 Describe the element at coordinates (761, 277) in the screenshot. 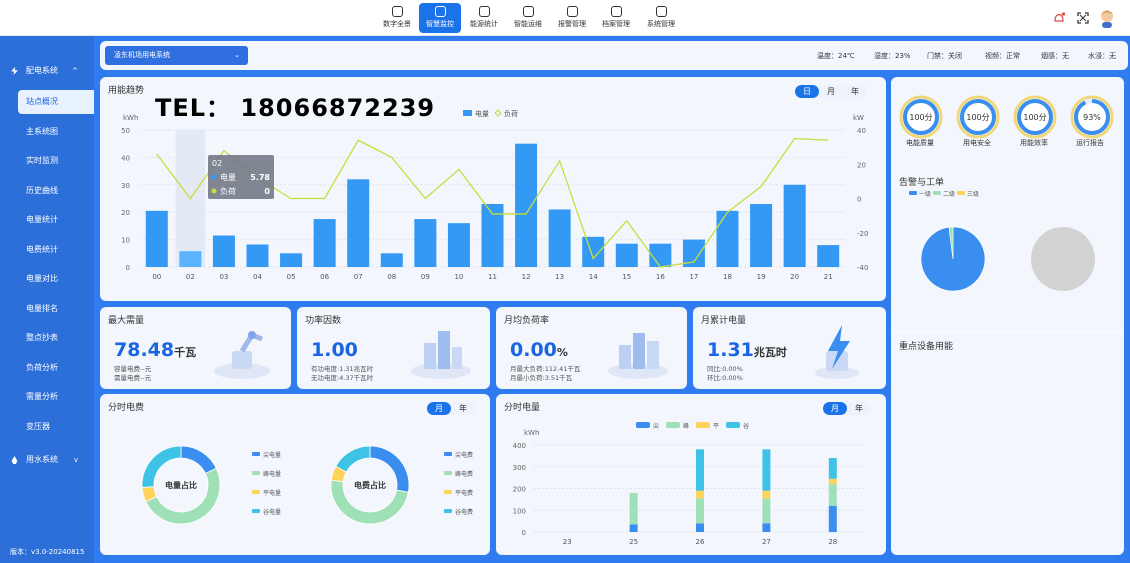

I see `x-tick-label: 19` at that location.